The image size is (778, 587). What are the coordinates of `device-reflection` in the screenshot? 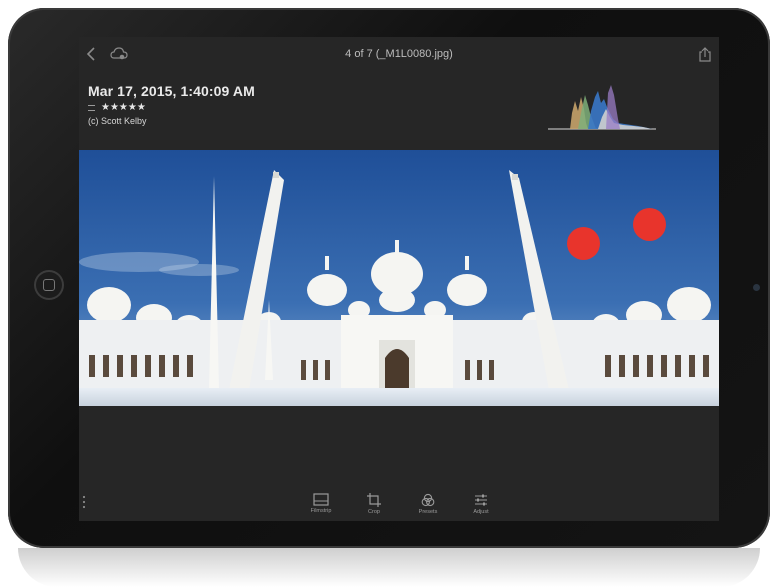 It's located at (389, 567).